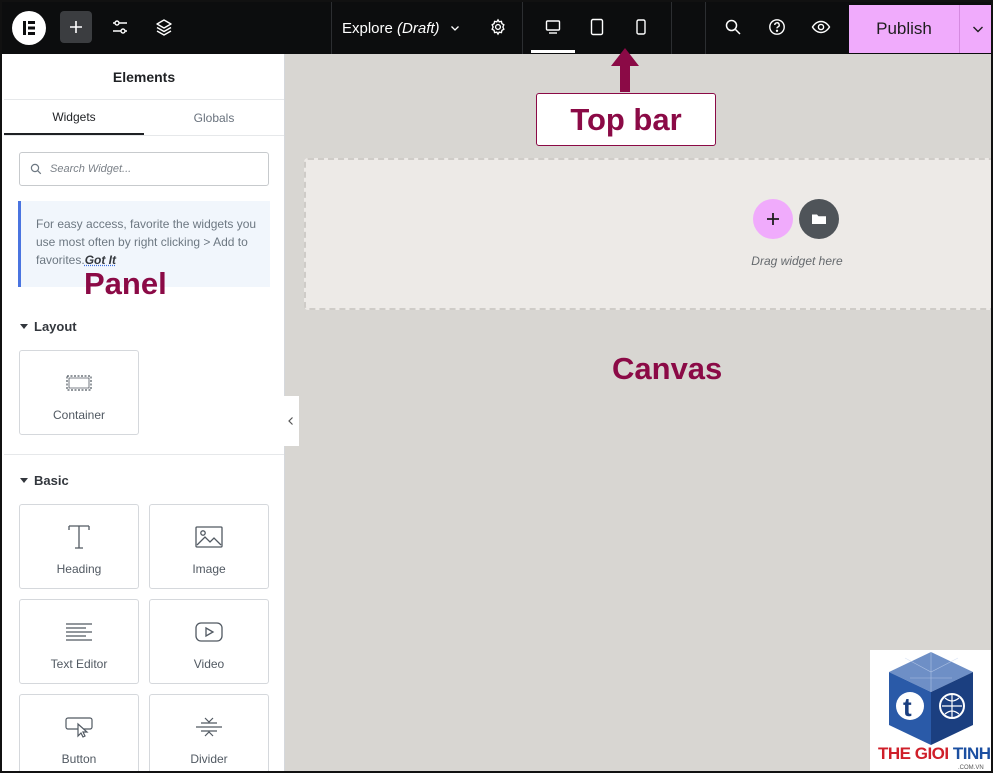 Image resolution: width=993 pixels, height=773 pixels. Describe the element at coordinates (907, 707) in the screenshot. I see `svg-text: t` at that location.